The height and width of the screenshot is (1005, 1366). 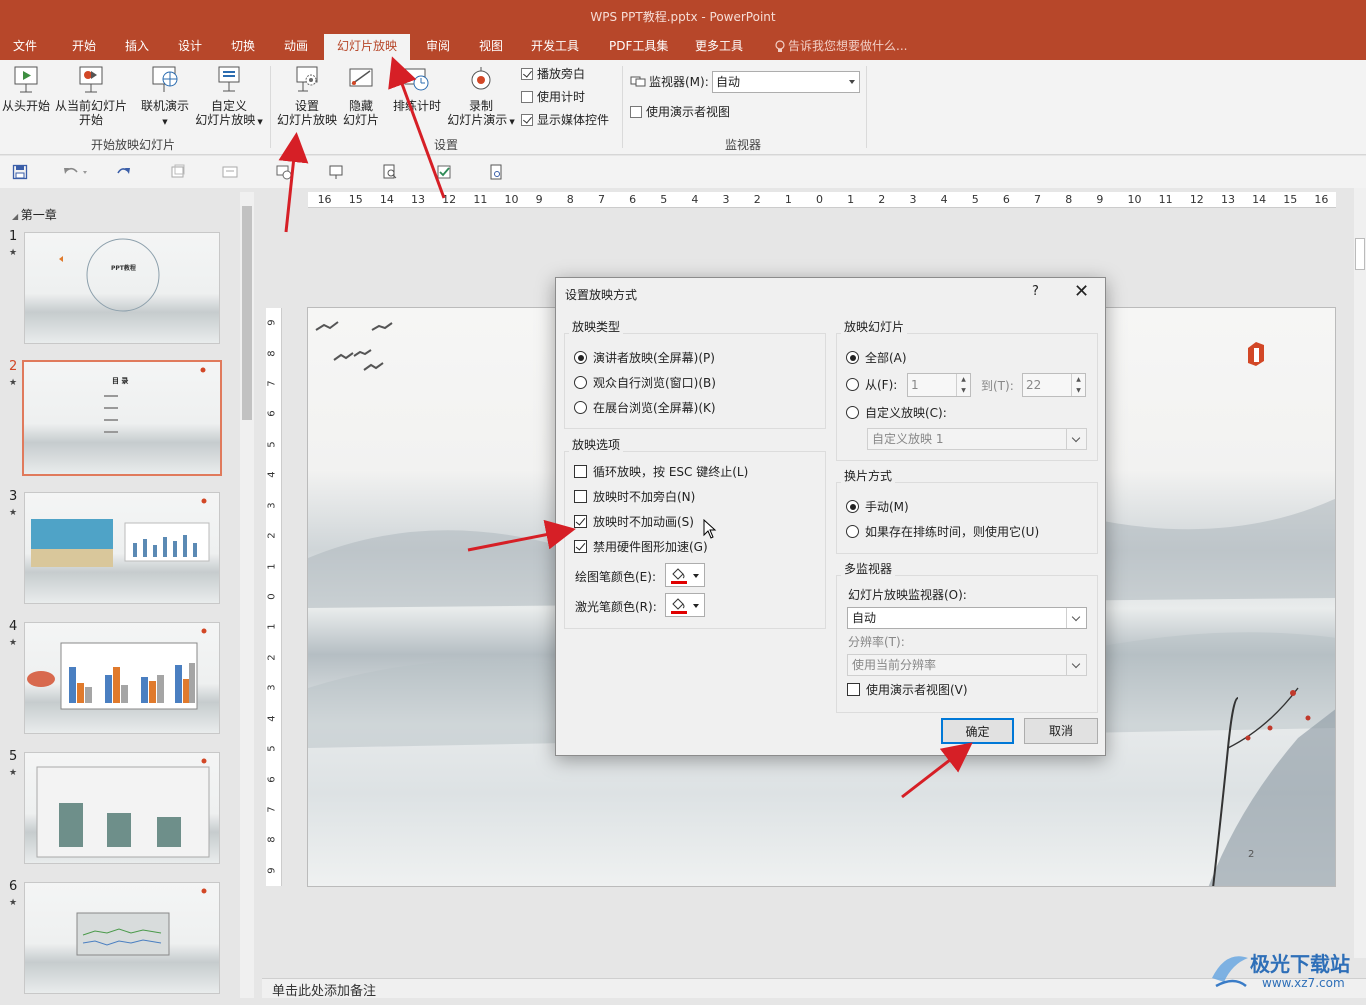 What do you see at coordinates (977, 439) in the screenshot?
I see `custom-show-select: 自定义放映 1` at bounding box center [977, 439].